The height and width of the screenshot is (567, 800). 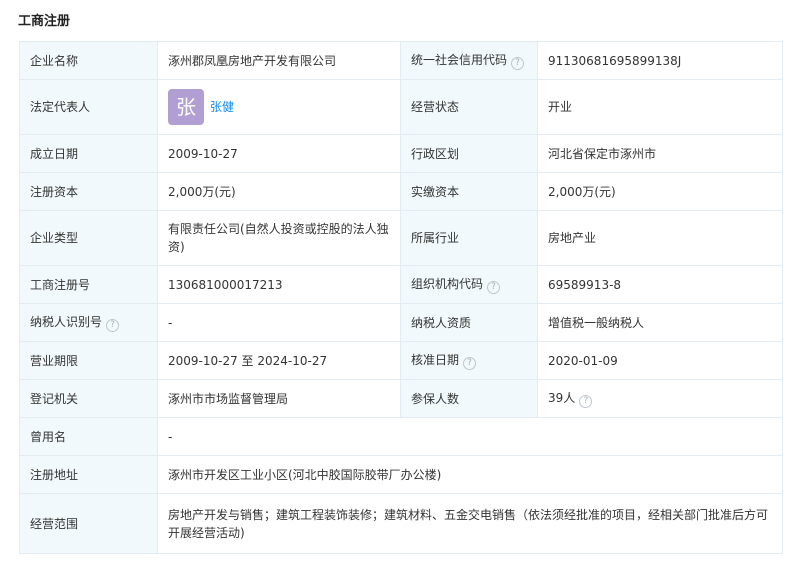 What do you see at coordinates (88, 436) in the screenshot?
I see `label-former-name: 曾用名` at bounding box center [88, 436].